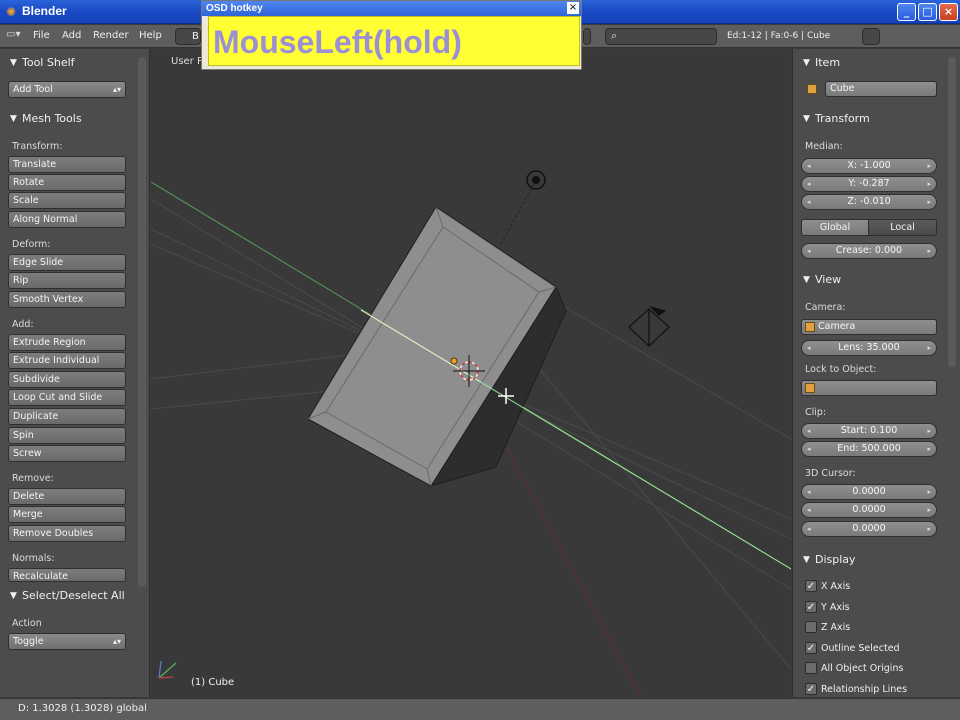 The image size is (960, 720). I want to click on edge-slide-button: Edge Slide, so click(67, 262).